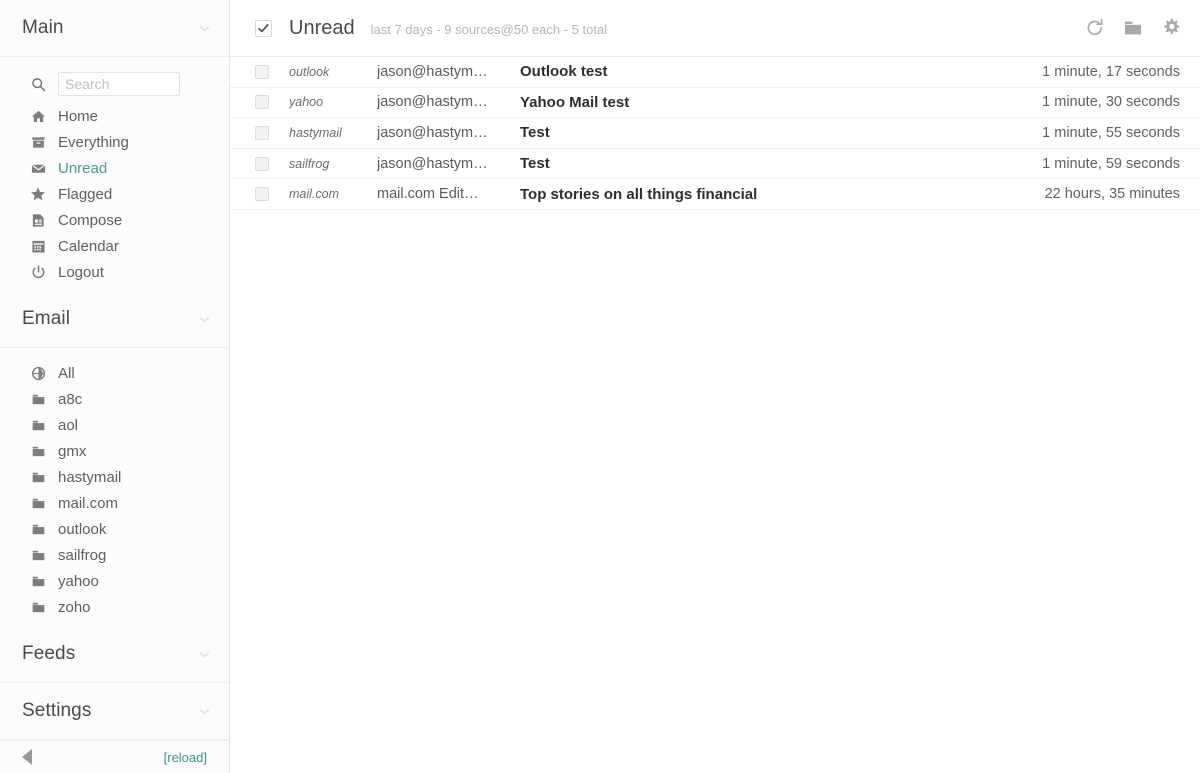  What do you see at coordinates (82, 529) in the screenshot?
I see `sidebar-item-label: outlook` at bounding box center [82, 529].